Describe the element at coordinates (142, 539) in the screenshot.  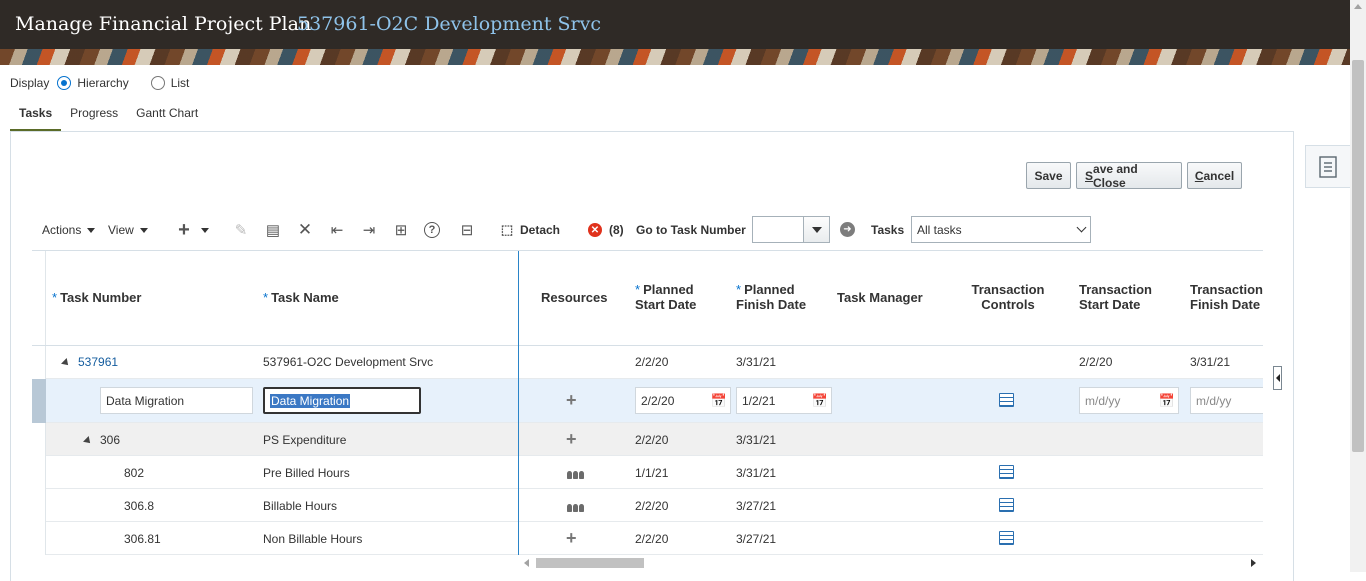
I see `task-number-cell: 306.81` at that location.